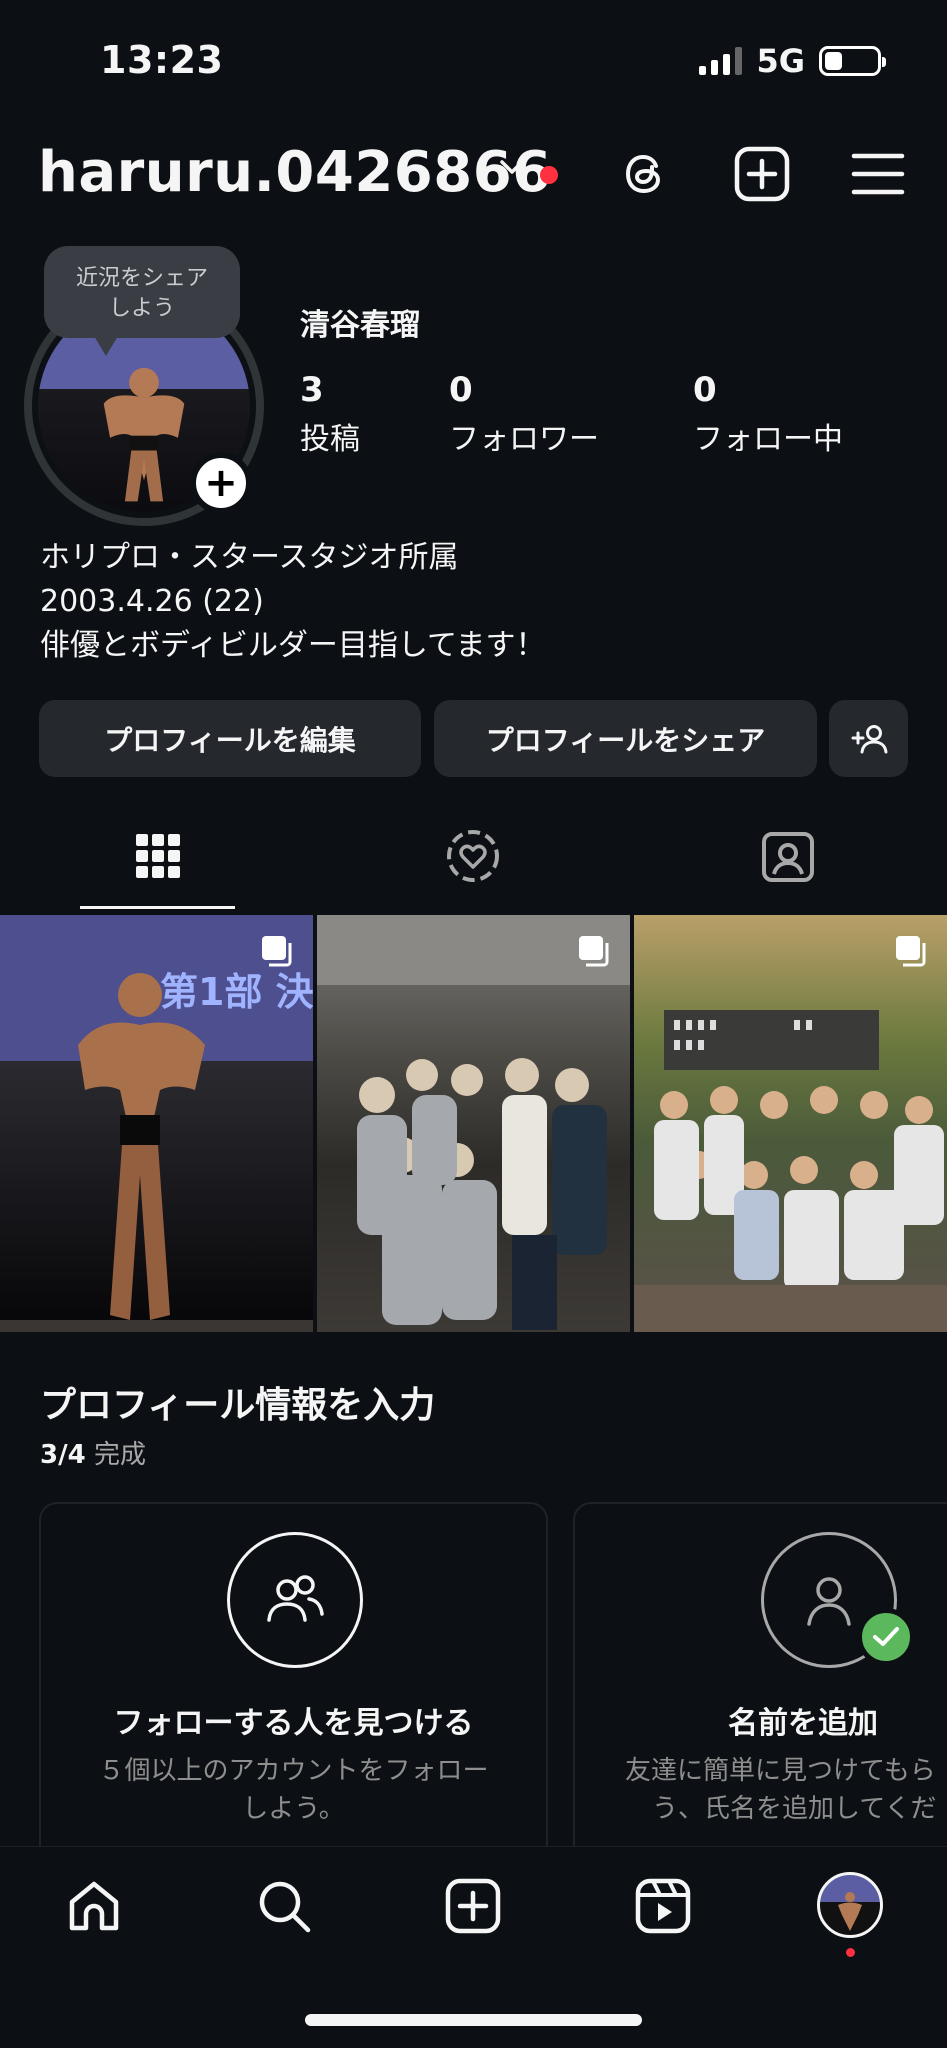  I want to click on home-icon, so click(94, 1906).